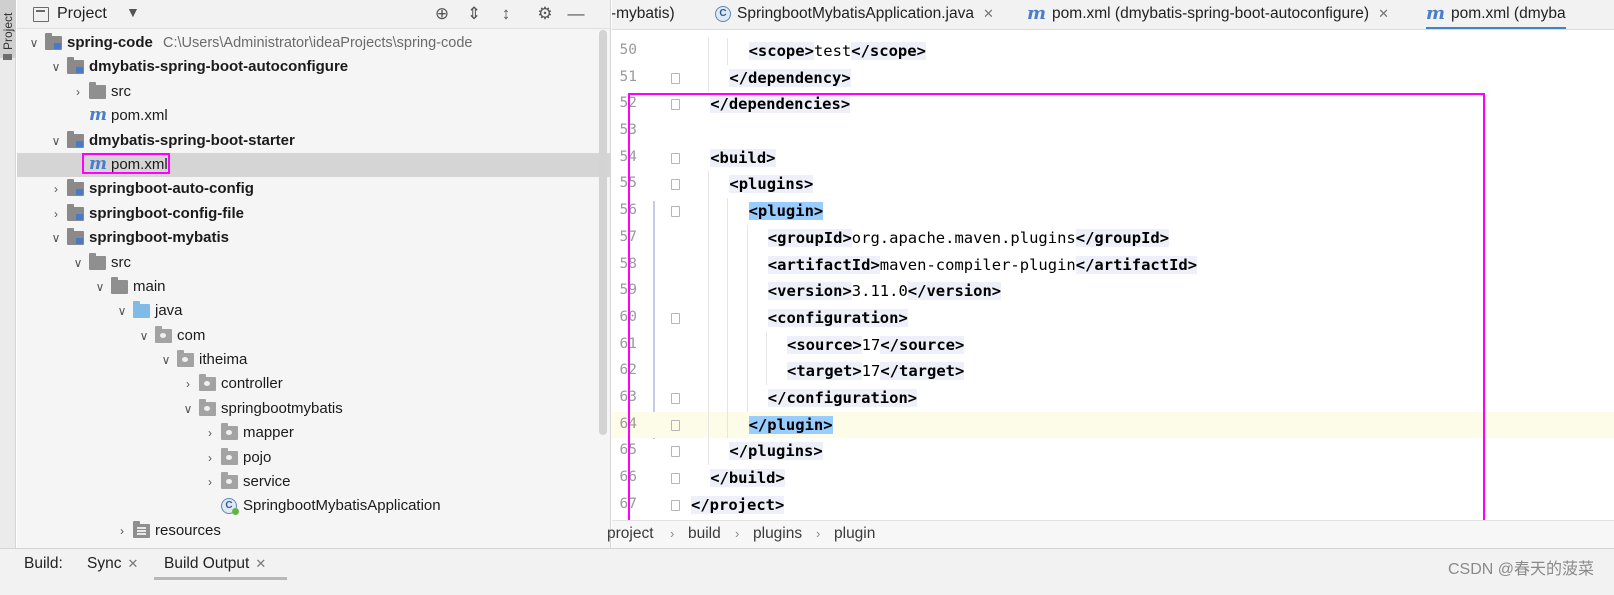 The width and height of the screenshot is (1614, 595). I want to click on build-tab-label: Sync, so click(104, 563).